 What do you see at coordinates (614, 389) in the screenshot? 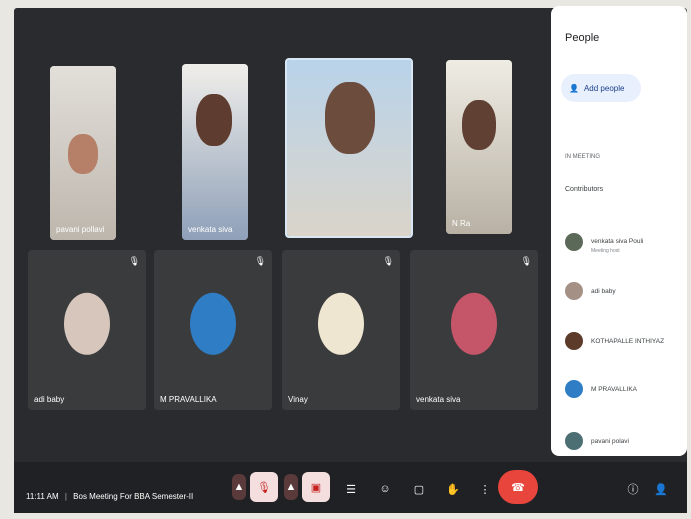
I see `person-name: M PRAVALLIKA` at bounding box center [614, 389].